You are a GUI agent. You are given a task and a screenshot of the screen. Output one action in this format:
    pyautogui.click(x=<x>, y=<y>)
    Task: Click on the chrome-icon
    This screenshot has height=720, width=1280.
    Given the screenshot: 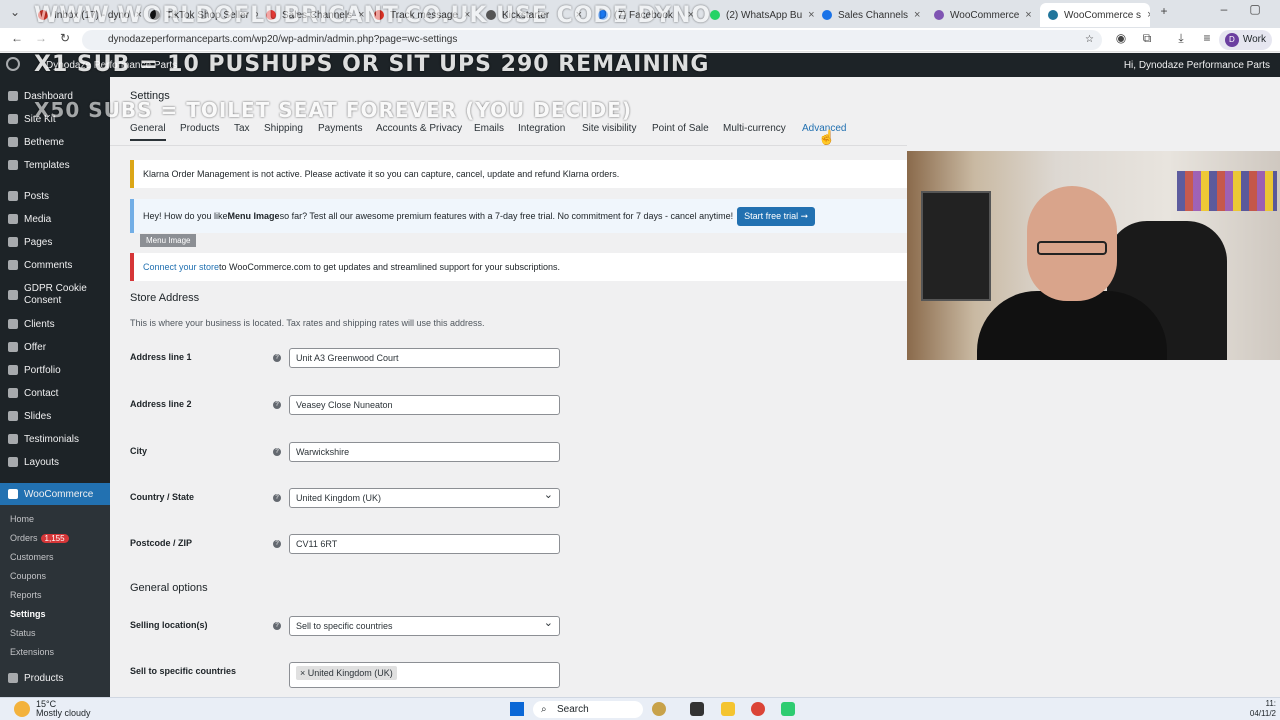 What is the action you would take?
    pyautogui.click(x=758, y=709)
    